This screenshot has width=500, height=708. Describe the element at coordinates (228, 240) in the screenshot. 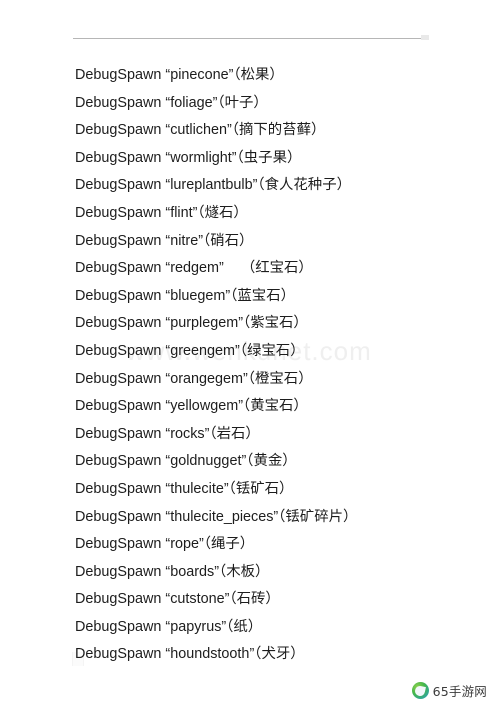

I see `command-translation: （硝石）` at that location.